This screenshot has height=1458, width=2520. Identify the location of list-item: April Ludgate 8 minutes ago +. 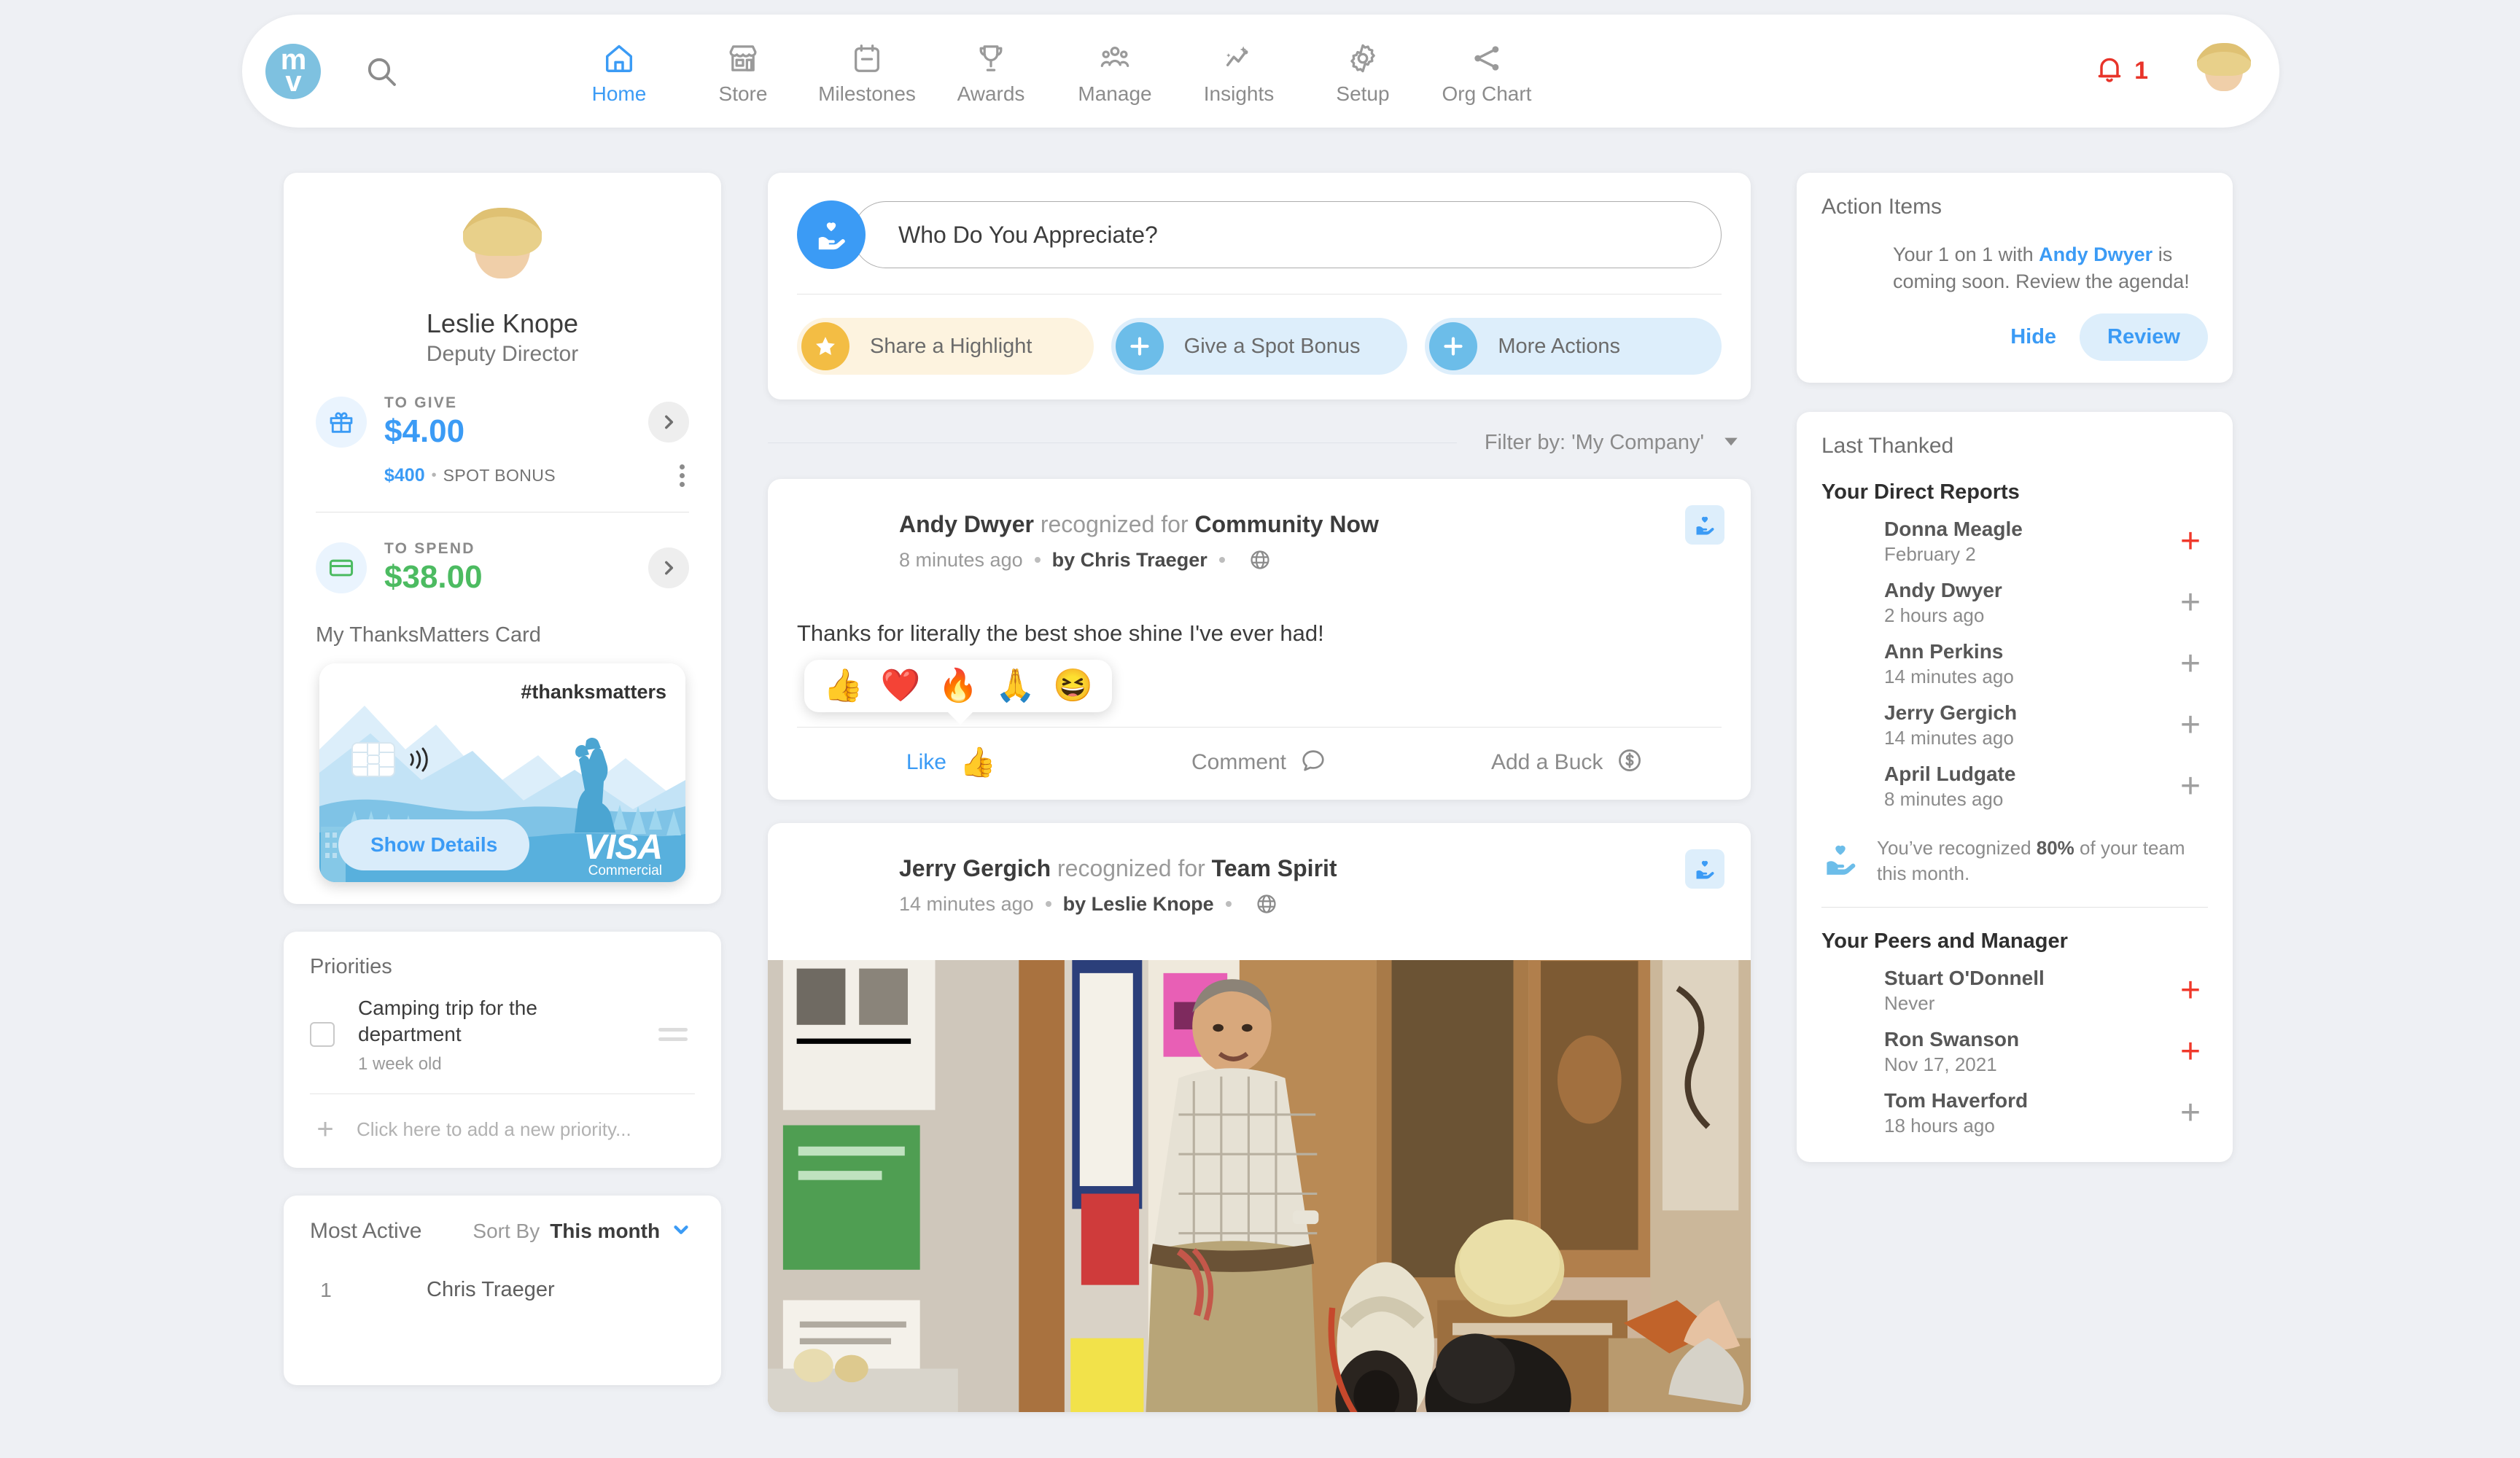
(2014, 787).